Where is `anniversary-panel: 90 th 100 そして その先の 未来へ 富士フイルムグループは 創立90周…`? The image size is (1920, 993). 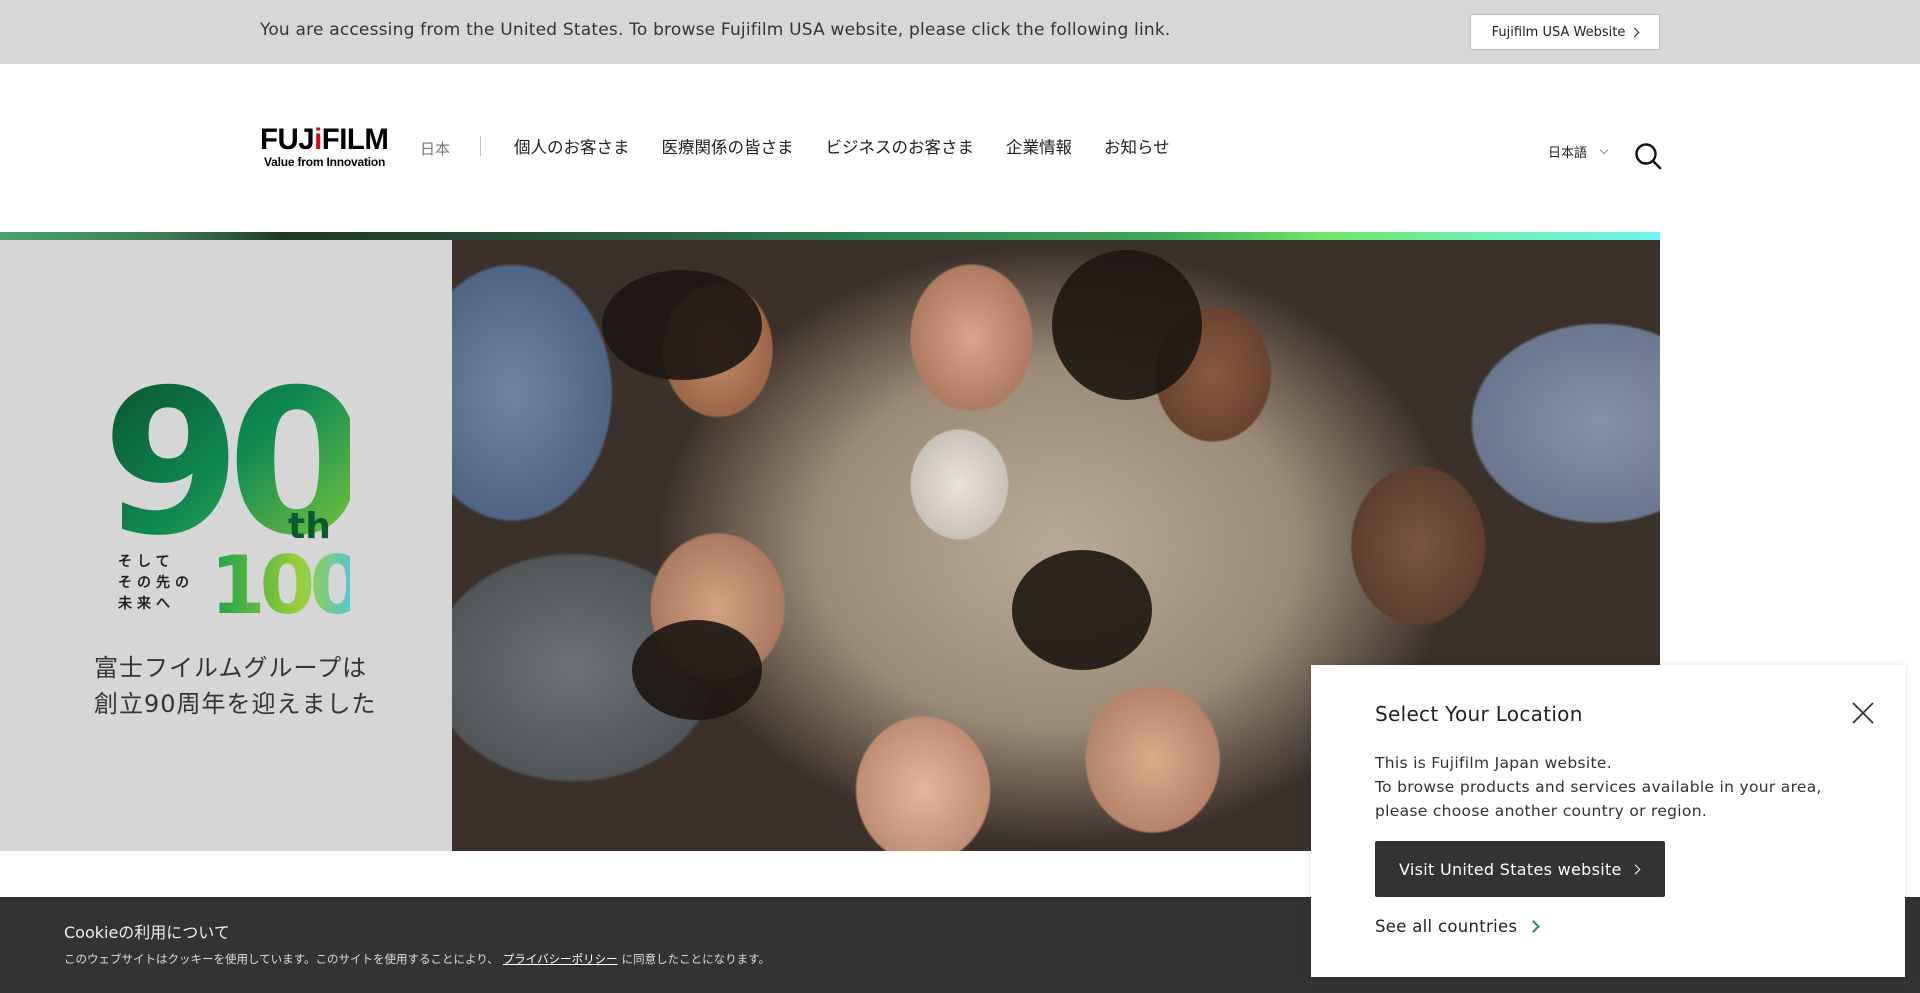
anniversary-panel: 90 th 100 そして その先の 未来へ 富士フイルムグループは 創立90周… is located at coordinates (226, 545).